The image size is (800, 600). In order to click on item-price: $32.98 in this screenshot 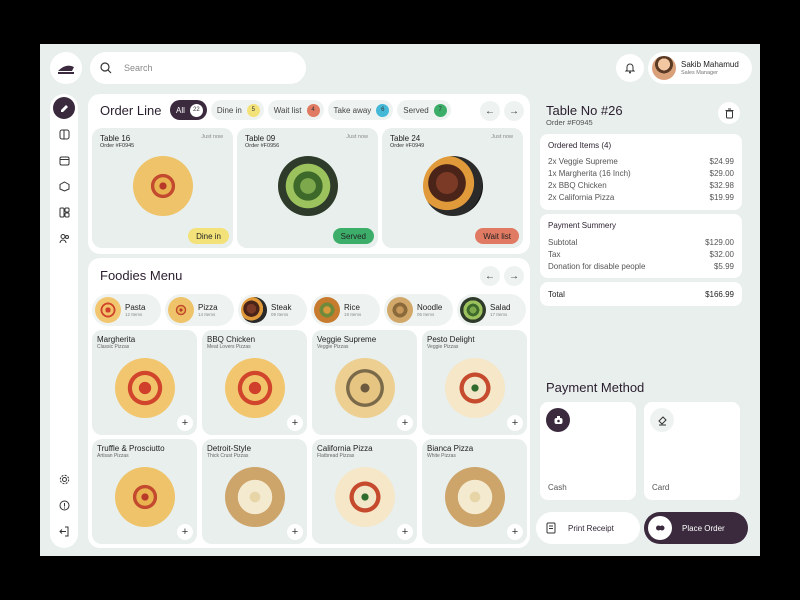, I will do `click(721, 185)`.